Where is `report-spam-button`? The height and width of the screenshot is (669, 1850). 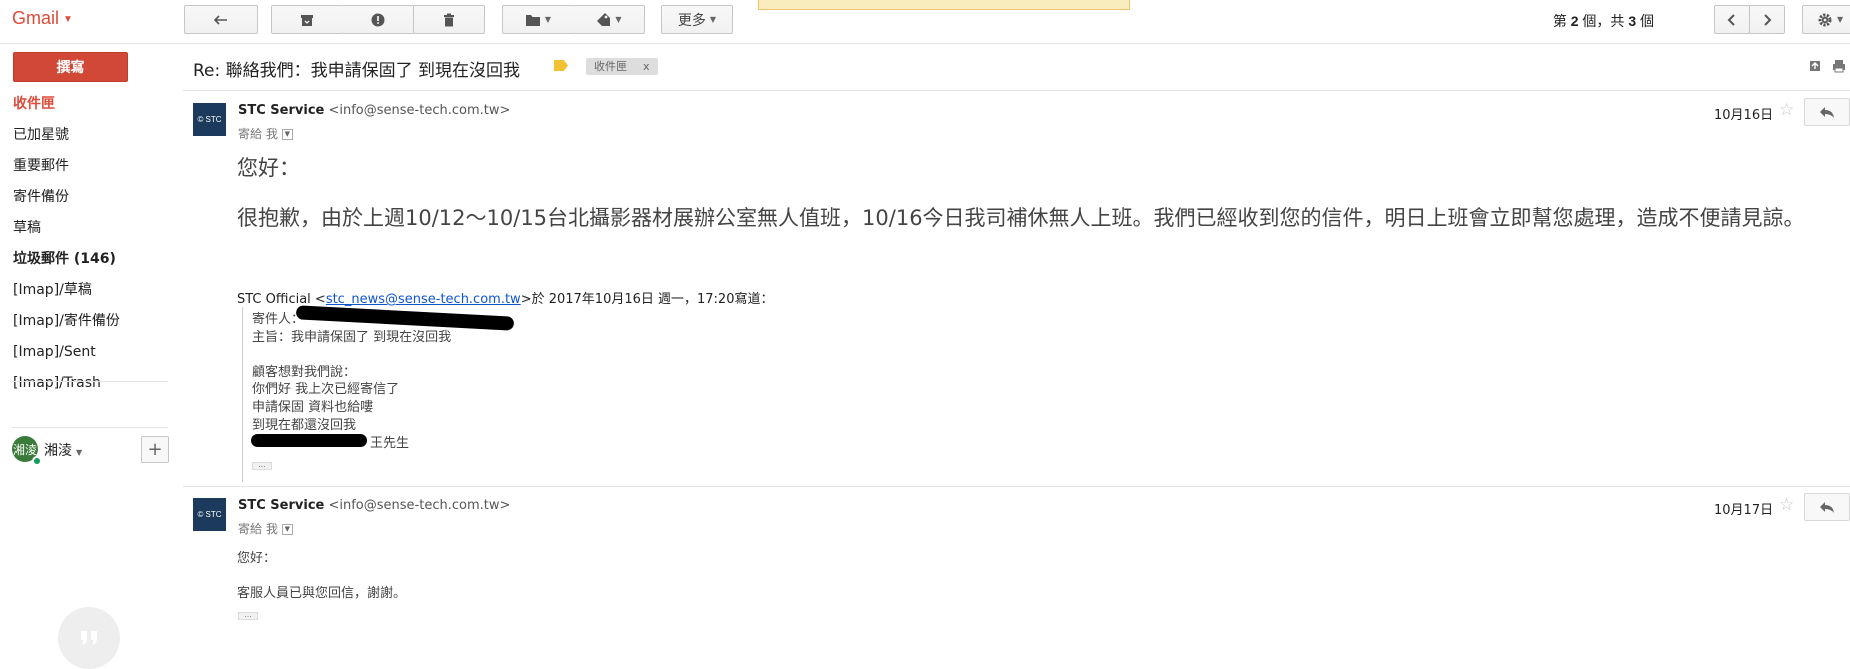
report-spam-button is located at coordinates (378, 19).